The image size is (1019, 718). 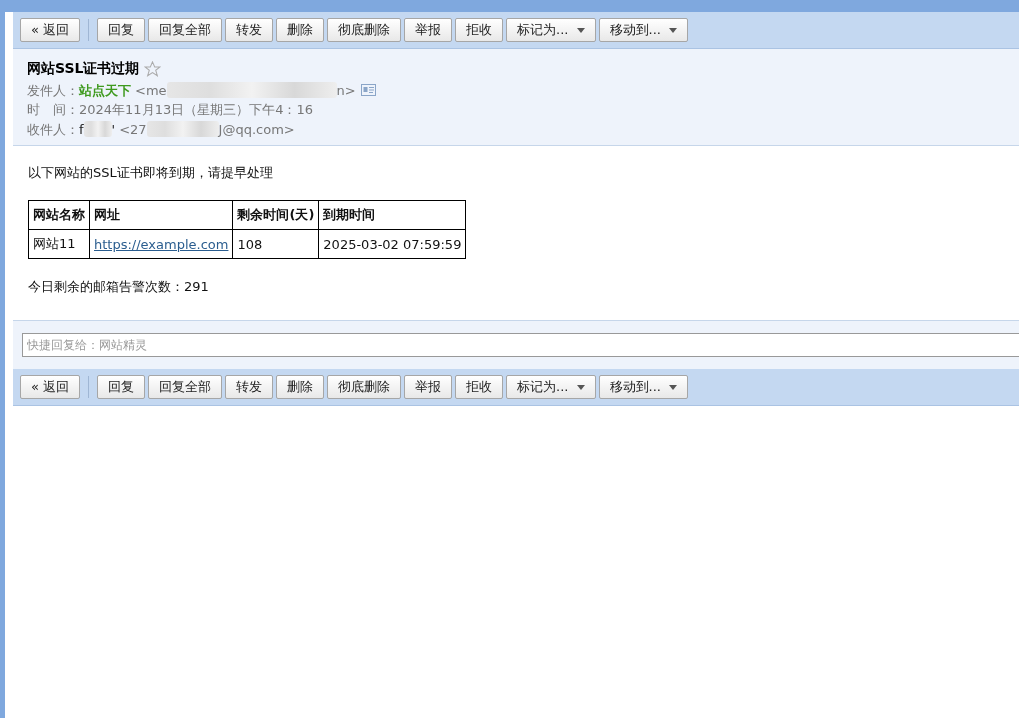 What do you see at coordinates (83, 68) in the screenshot?
I see `email-subject: 网站SSL证书过期` at bounding box center [83, 68].